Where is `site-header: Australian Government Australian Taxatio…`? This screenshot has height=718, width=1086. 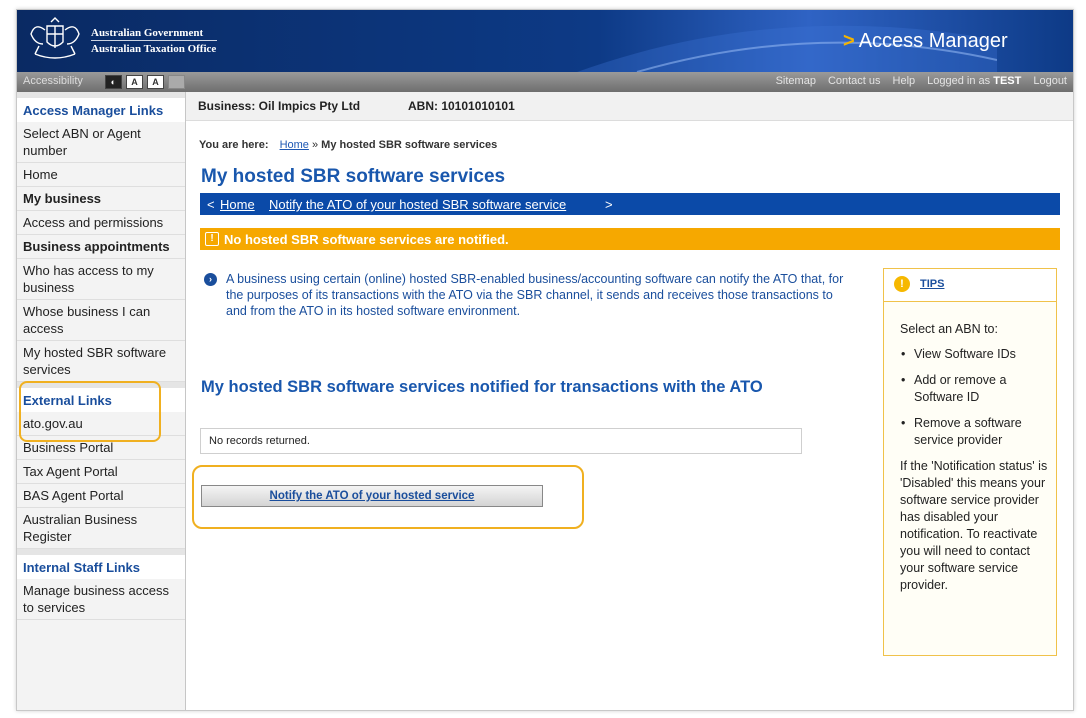
site-header: Australian Government Australian Taxatio… is located at coordinates (545, 41).